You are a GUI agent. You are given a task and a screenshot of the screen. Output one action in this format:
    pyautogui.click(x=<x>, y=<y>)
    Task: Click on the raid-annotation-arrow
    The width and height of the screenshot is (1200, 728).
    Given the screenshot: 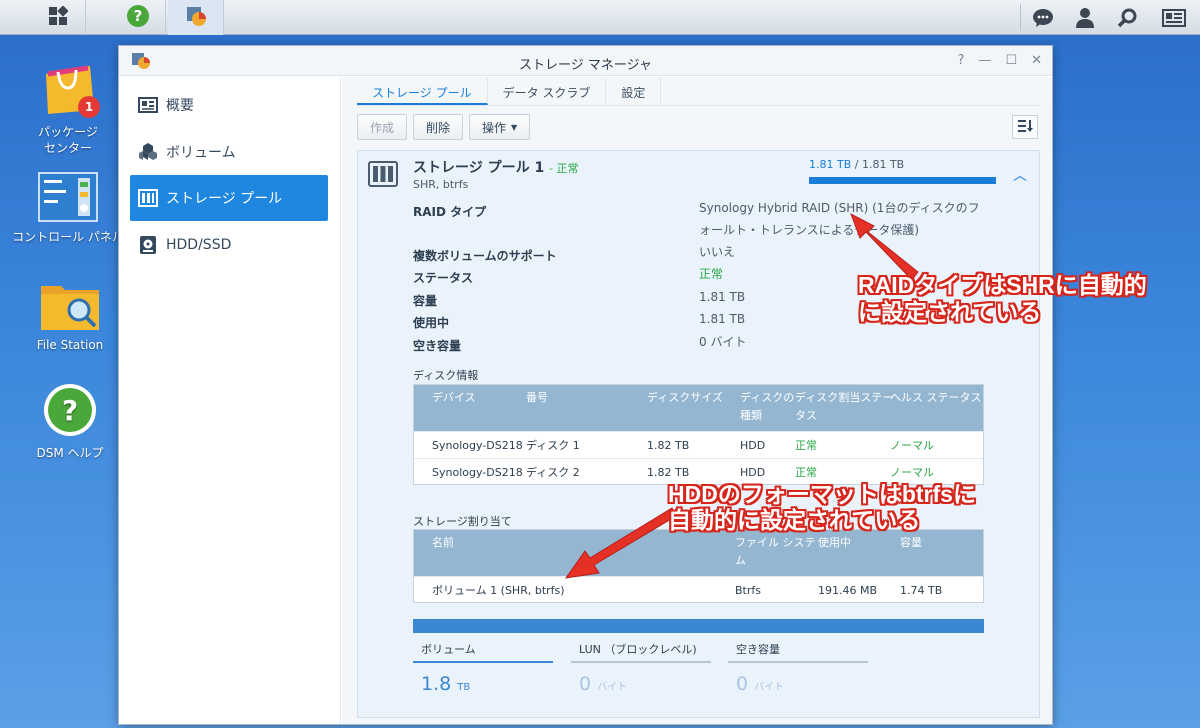 What is the action you would take?
    pyautogui.click(x=884, y=246)
    